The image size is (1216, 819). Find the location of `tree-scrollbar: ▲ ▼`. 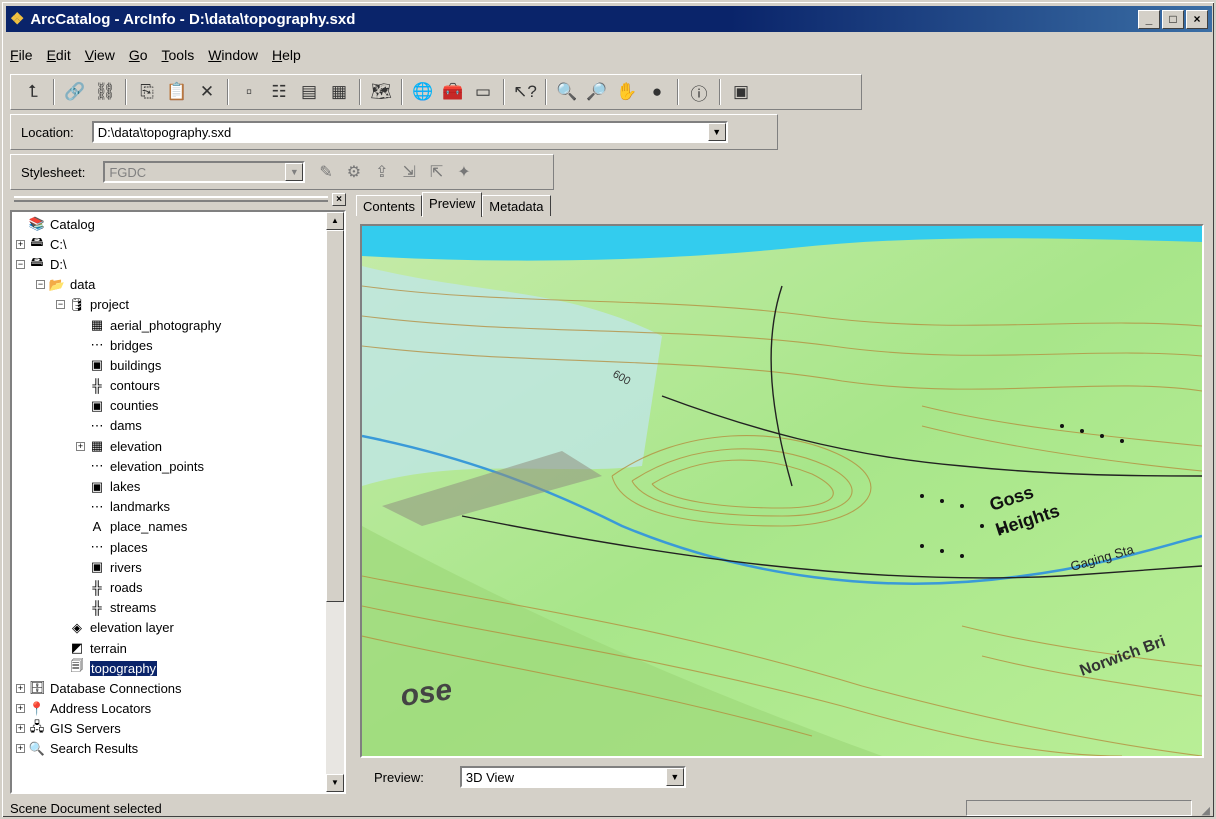

tree-scrollbar: ▲ ▼ is located at coordinates (335, 502).